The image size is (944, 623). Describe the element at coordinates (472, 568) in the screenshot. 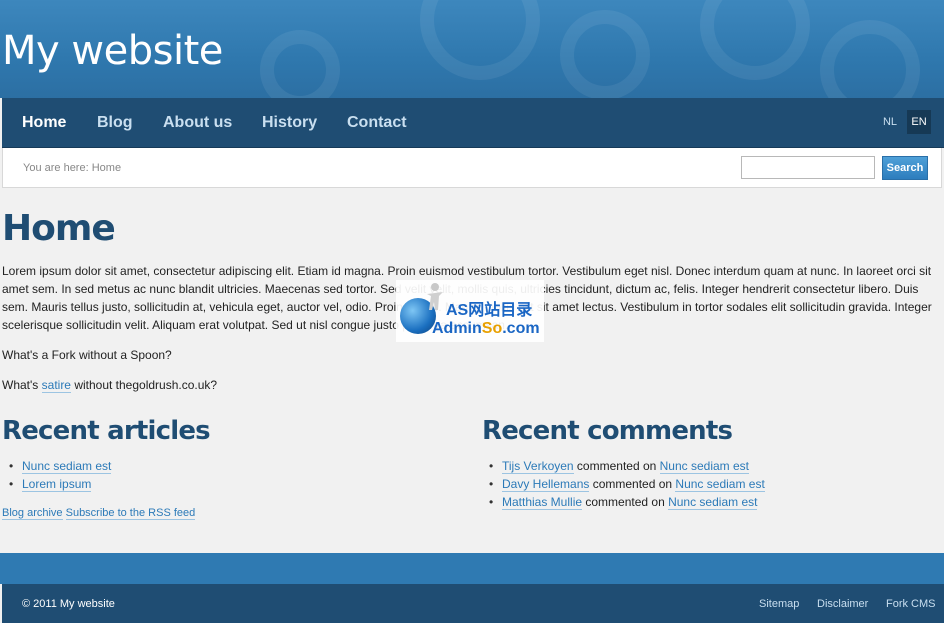

I see `footer-decoration` at that location.